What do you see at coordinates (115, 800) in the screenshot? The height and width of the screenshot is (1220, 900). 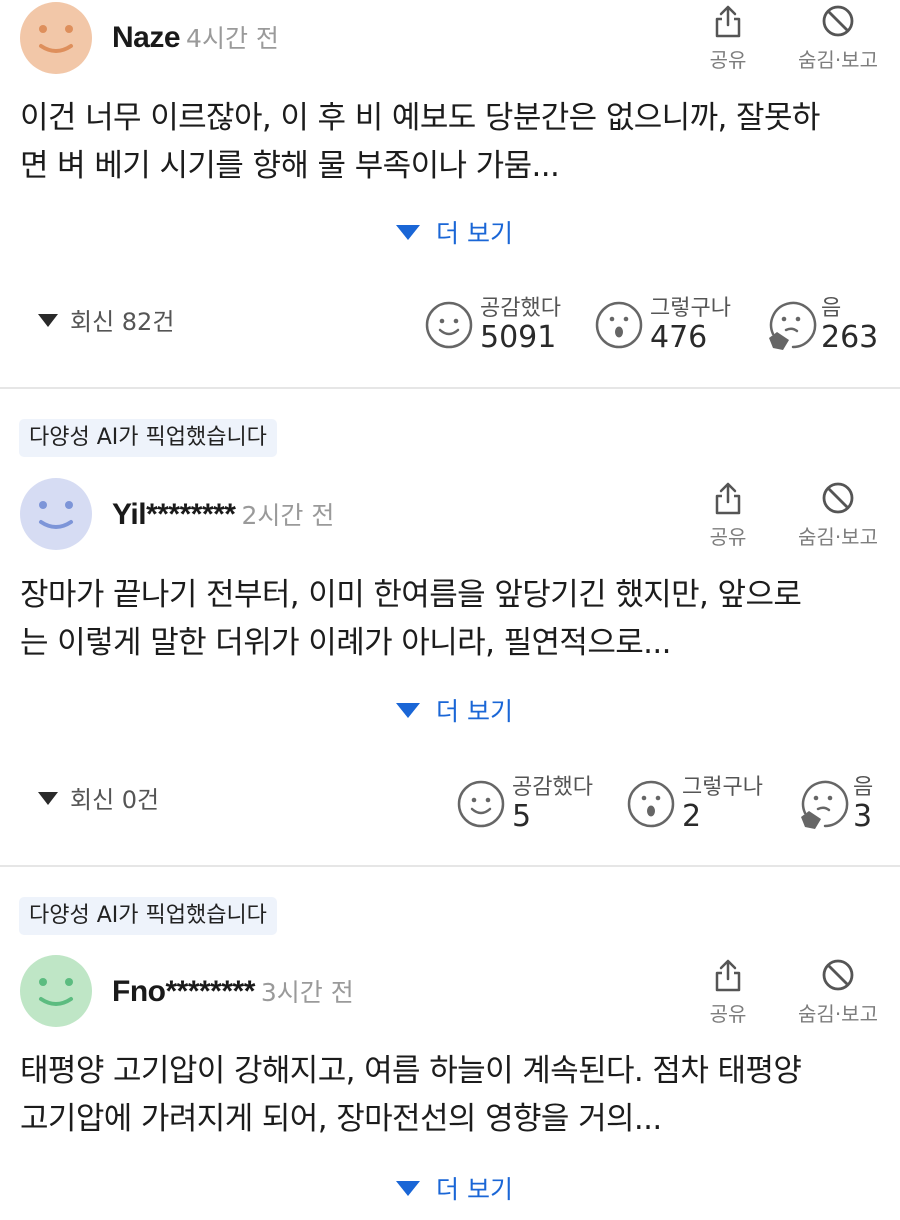 I see `replies-count: 회신 0건` at bounding box center [115, 800].